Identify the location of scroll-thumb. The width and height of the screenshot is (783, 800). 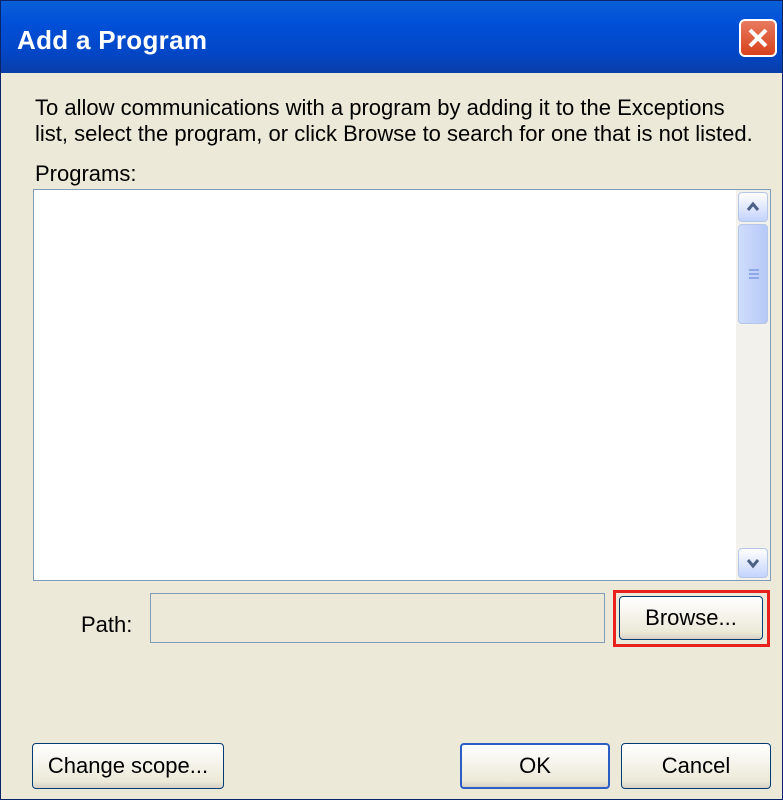
(753, 274).